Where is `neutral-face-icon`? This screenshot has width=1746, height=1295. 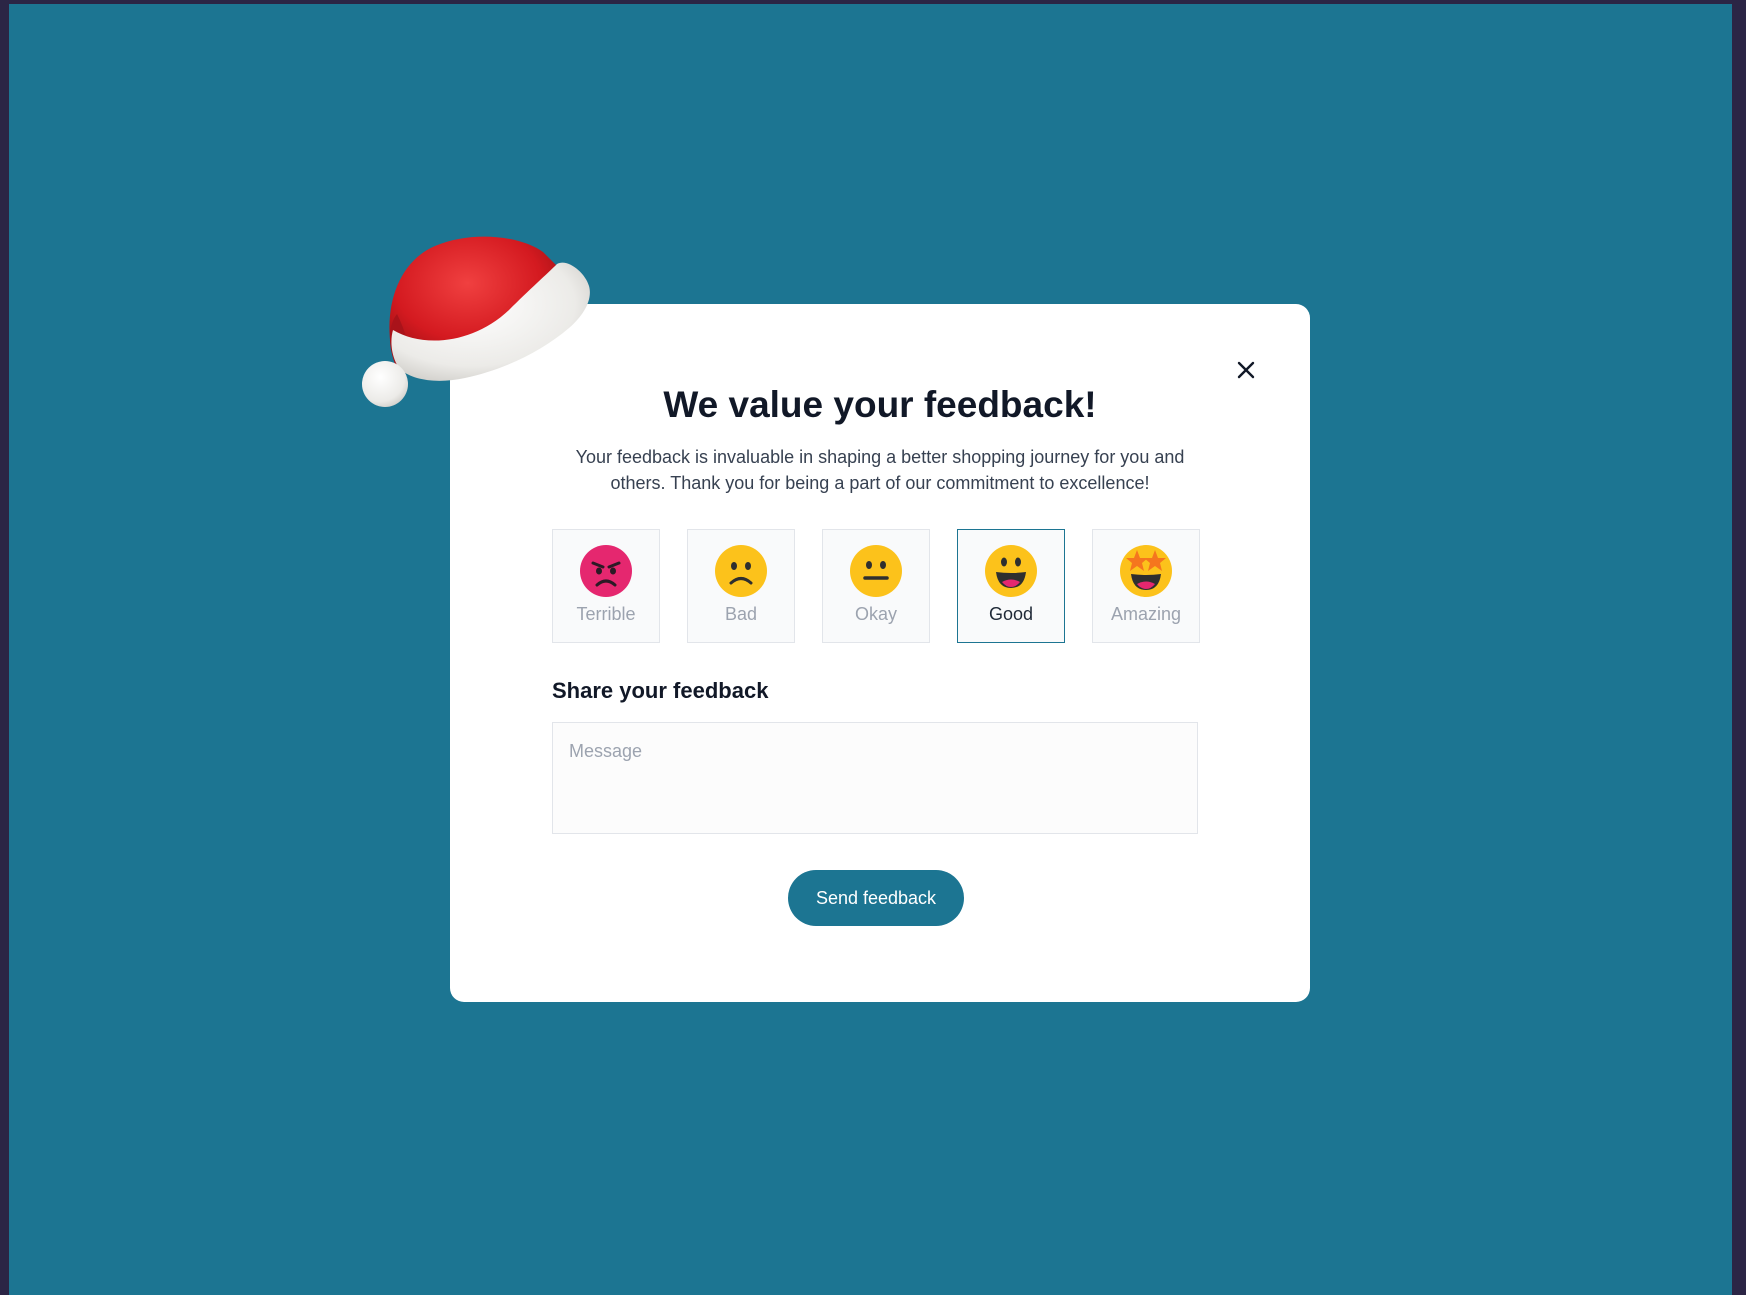
neutral-face-icon is located at coordinates (876, 571).